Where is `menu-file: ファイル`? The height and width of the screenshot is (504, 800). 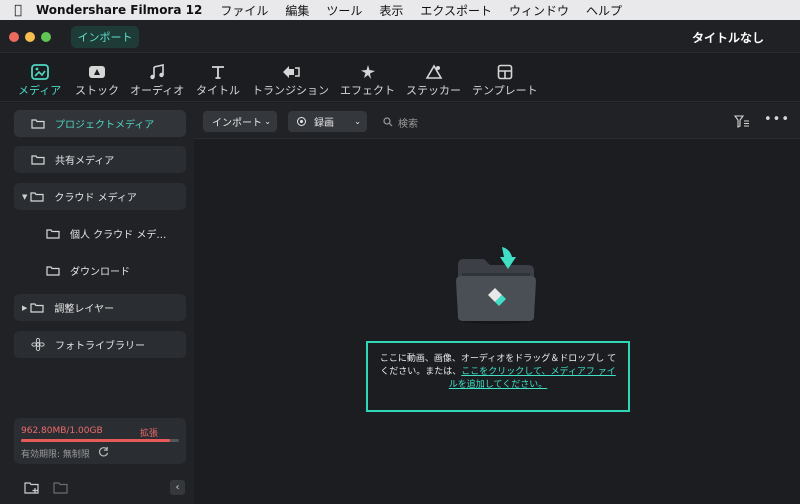
menu-file: ファイル is located at coordinates (244, 10).